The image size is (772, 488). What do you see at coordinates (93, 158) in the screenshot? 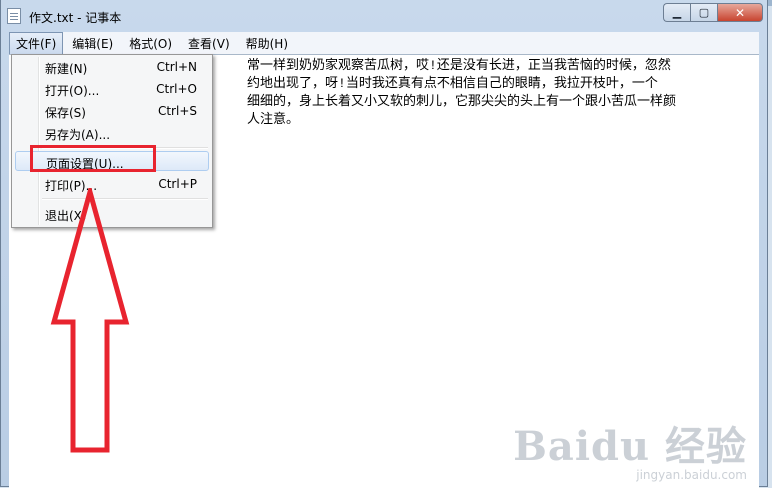
I see `highlight-box` at bounding box center [93, 158].